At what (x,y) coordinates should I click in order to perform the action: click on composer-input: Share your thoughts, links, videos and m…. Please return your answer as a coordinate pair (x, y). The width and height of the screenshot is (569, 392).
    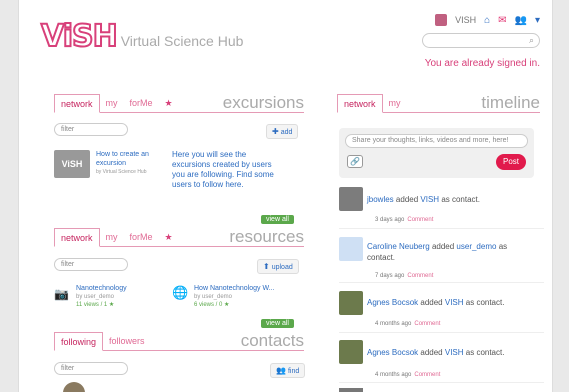
    Looking at the image, I should click on (436, 141).